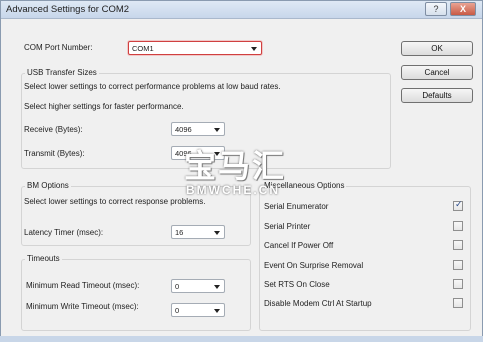 The width and height of the screenshot is (483, 342). What do you see at coordinates (198, 153) in the screenshot?
I see `transmit-select: 4096` at bounding box center [198, 153].